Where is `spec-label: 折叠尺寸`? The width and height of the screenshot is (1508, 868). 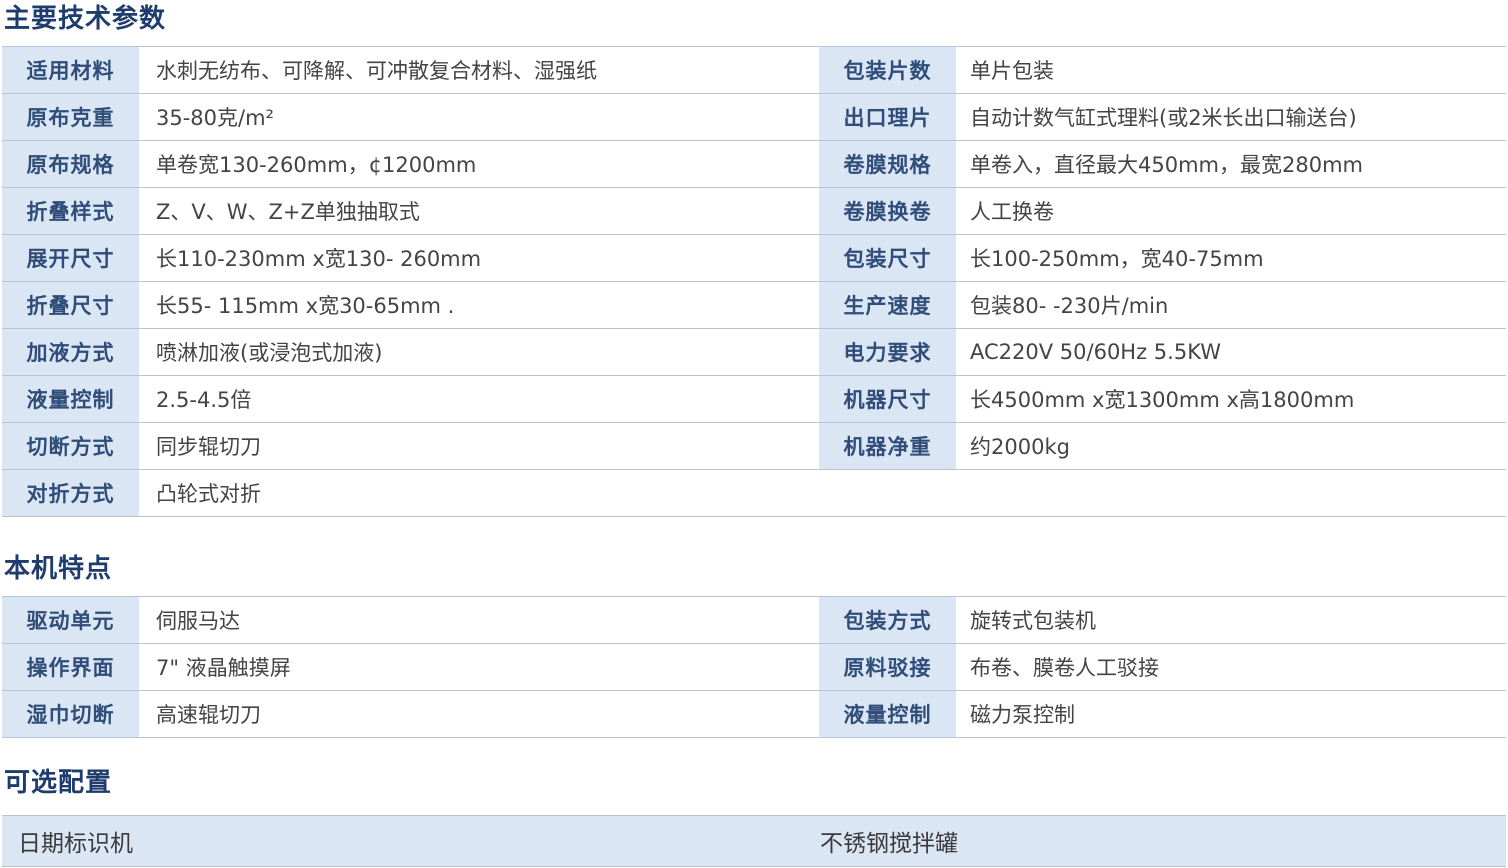 spec-label: 折叠尺寸 is located at coordinates (70, 305).